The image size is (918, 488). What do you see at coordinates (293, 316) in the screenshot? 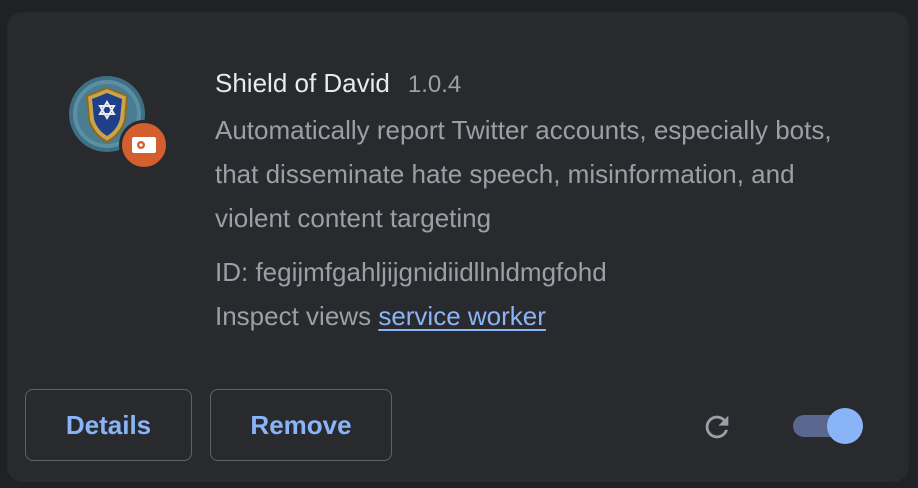
I see `inspect-views-label: Inspect views` at bounding box center [293, 316].